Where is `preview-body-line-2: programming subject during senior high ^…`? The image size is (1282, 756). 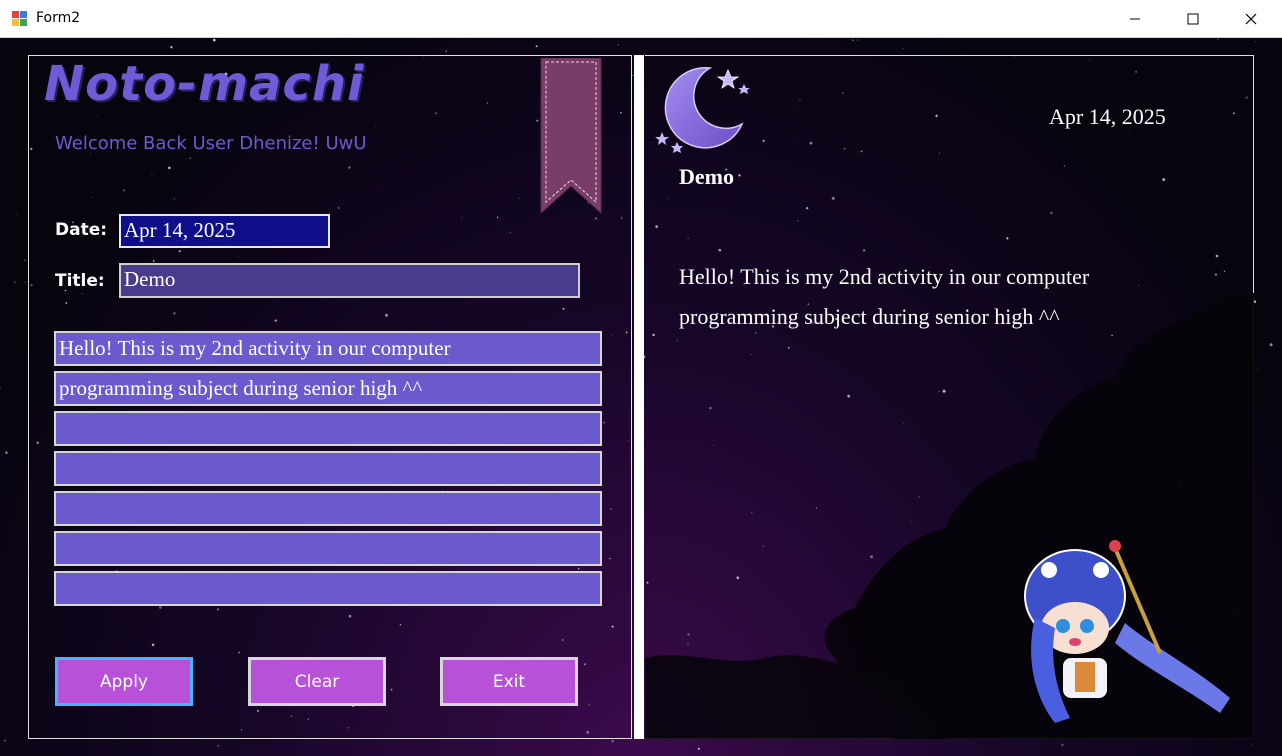
preview-body-line-2: programming subject during senior high ^… is located at coordinates (869, 316).